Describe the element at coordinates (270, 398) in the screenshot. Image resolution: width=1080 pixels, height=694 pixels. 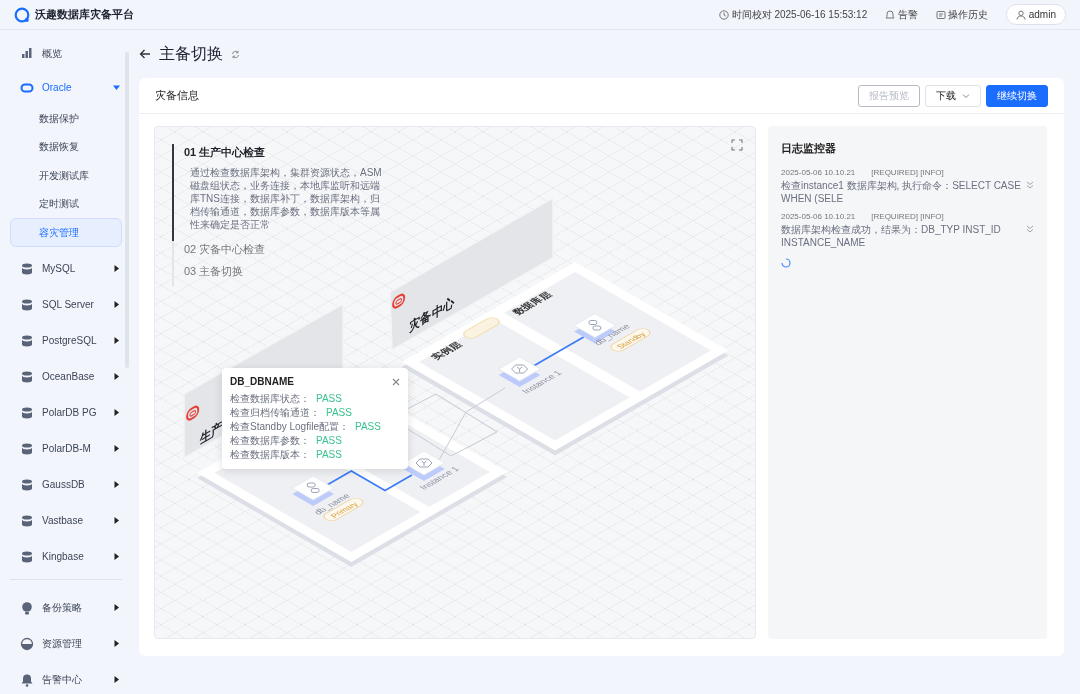
I see `check-label: 检查数据库状态：` at that location.